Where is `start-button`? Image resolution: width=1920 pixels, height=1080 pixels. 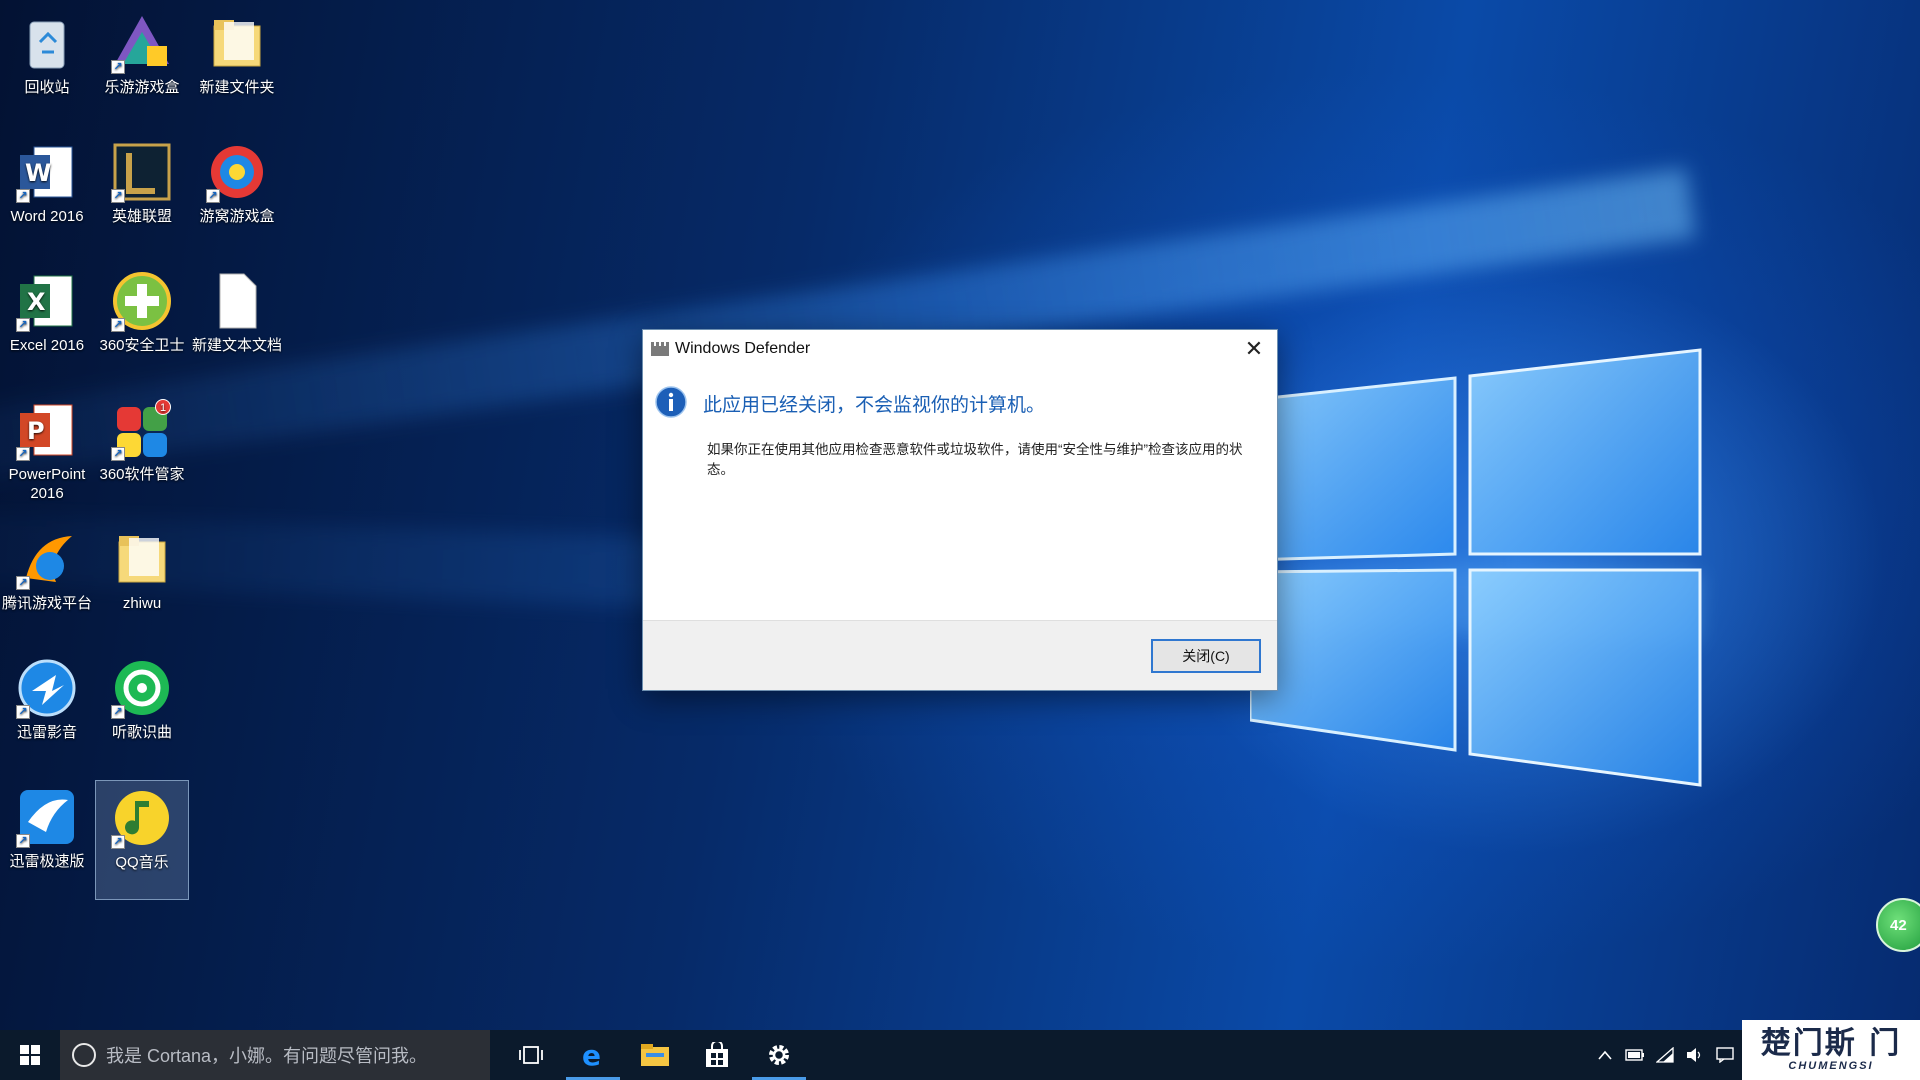 start-button is located at coordinates (30, 1055).